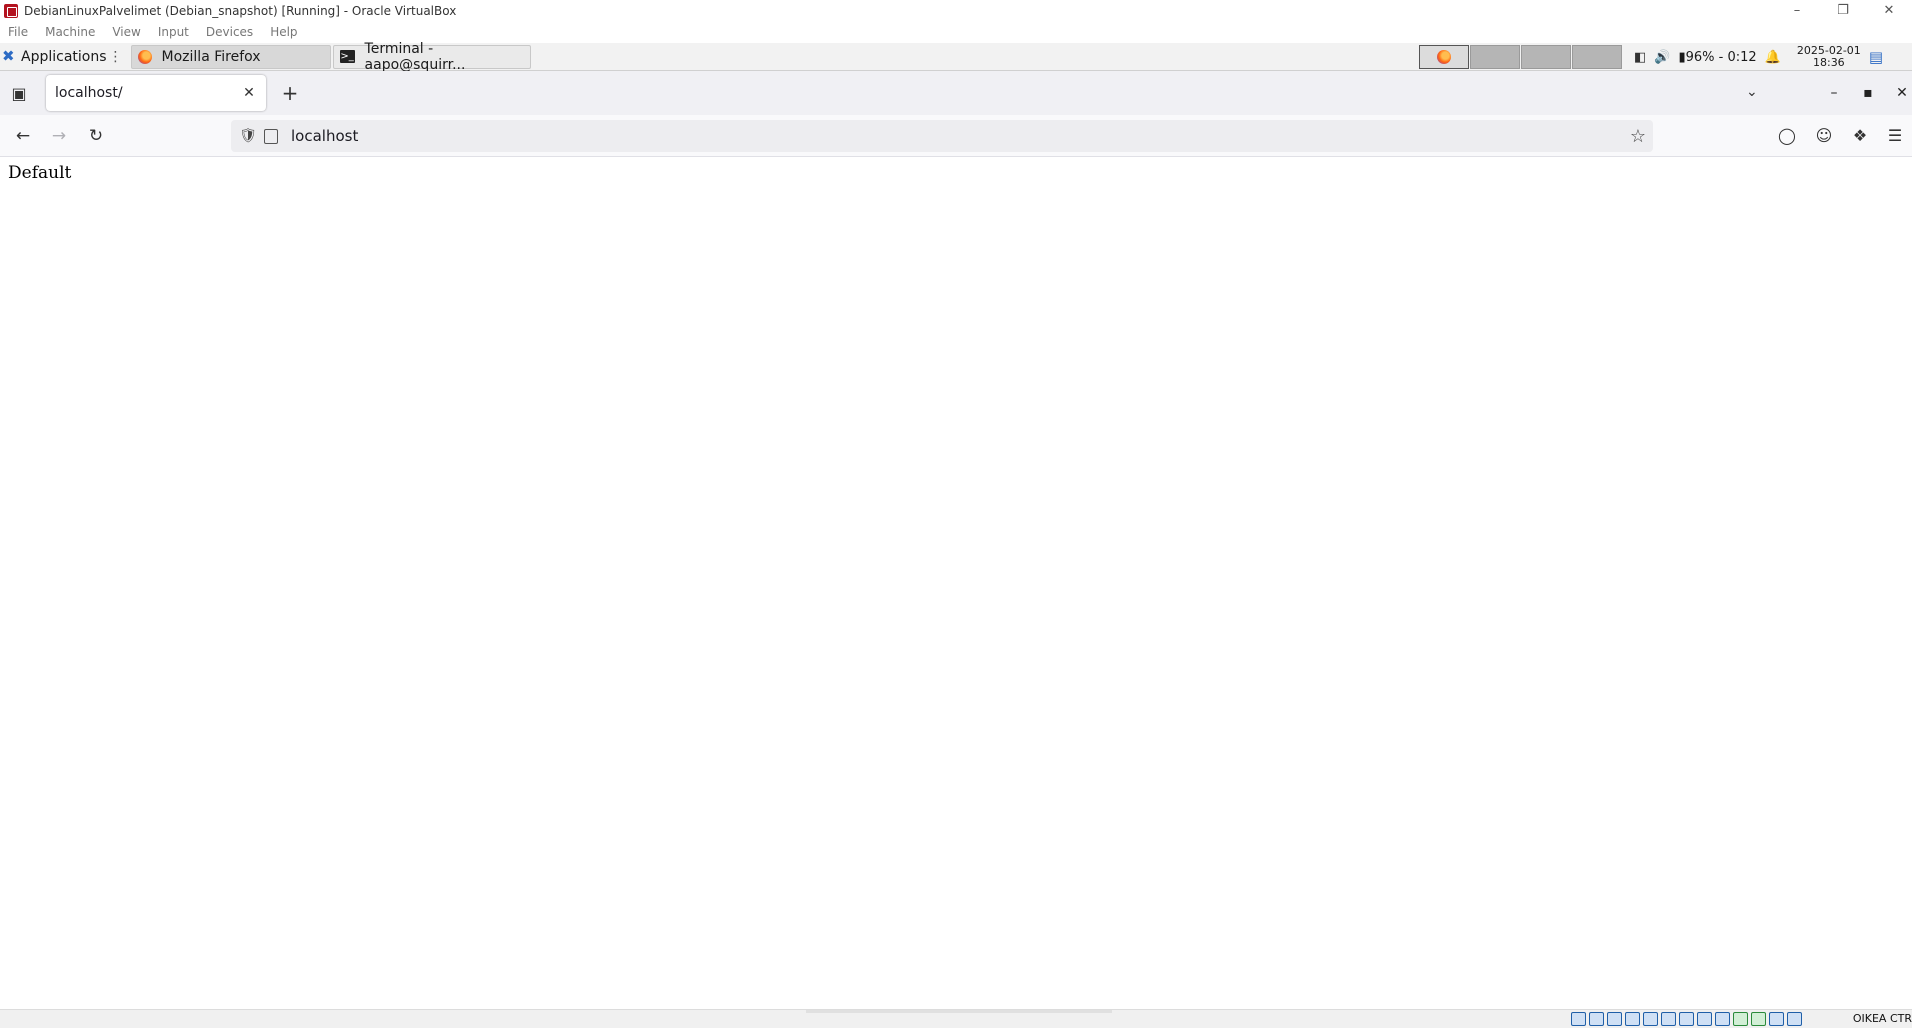 This screenshot has width=1912, height=1028. What do you see at coordinates (8, 56) in the screenshot?
I see `xfce-mouse-icon: ✖` at bounding box center [8, 56].